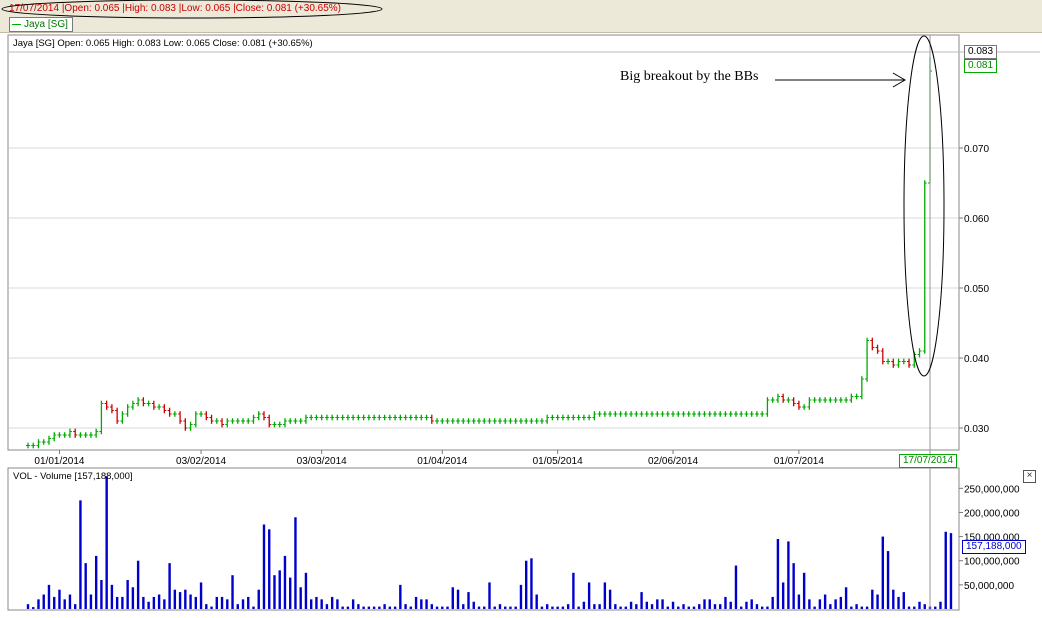 The width and height of the screenshot is (1042, 618). Describe the element at coordinates (442, 461) in the screenshot. I see `x-tick-label: 01/04/2014` at that location.